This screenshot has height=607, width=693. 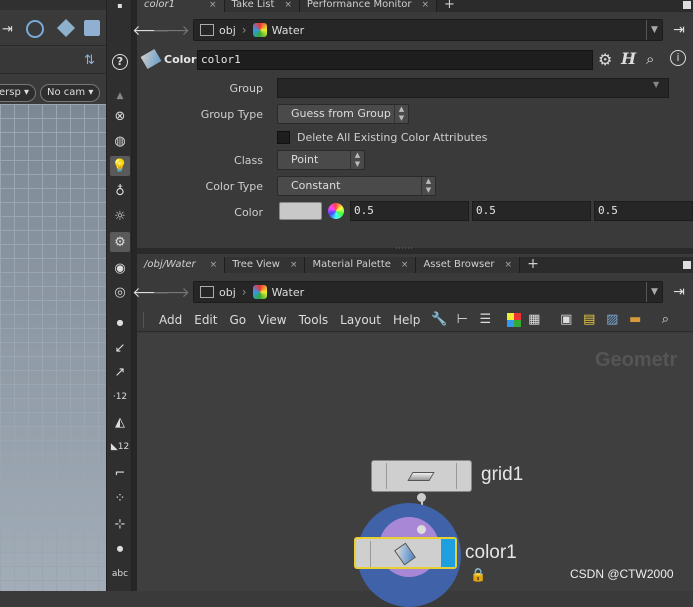 What do you see at coordinates (531, 211) in the screenshot?
I see `color-g-field: 0.5` at bounding box center [531, 211].